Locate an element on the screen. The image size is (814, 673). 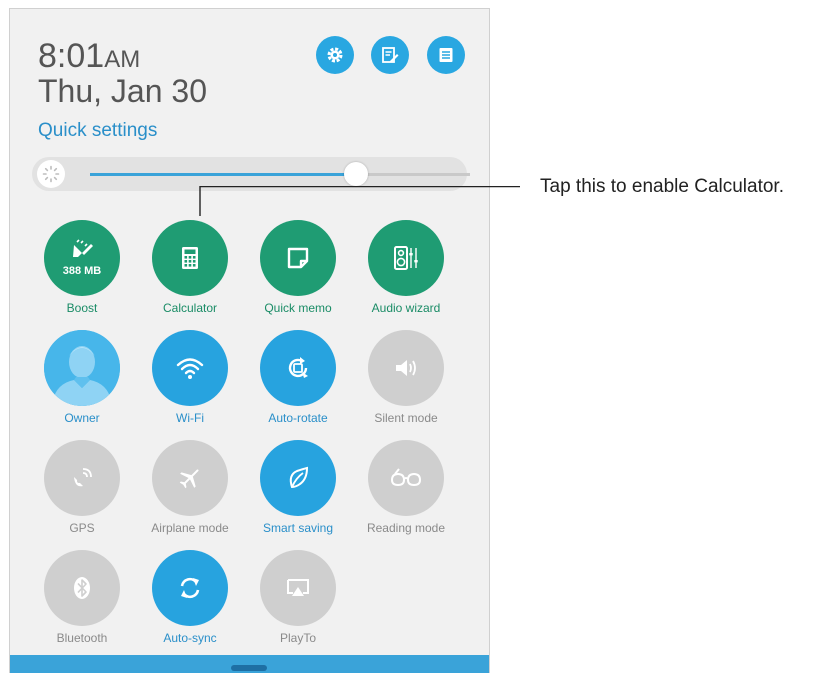
gps-label: GPS is located at coordinates (82, 528).